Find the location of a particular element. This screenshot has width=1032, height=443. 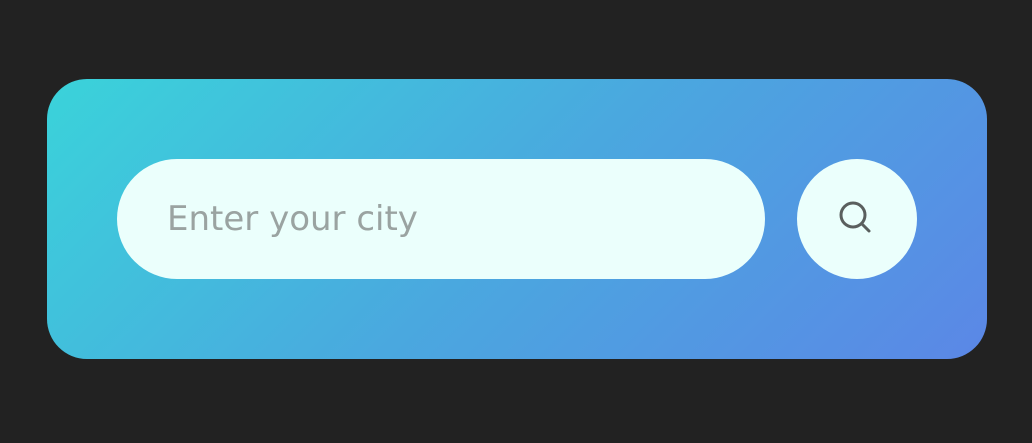

search-button is located at coordinates (857, 219).